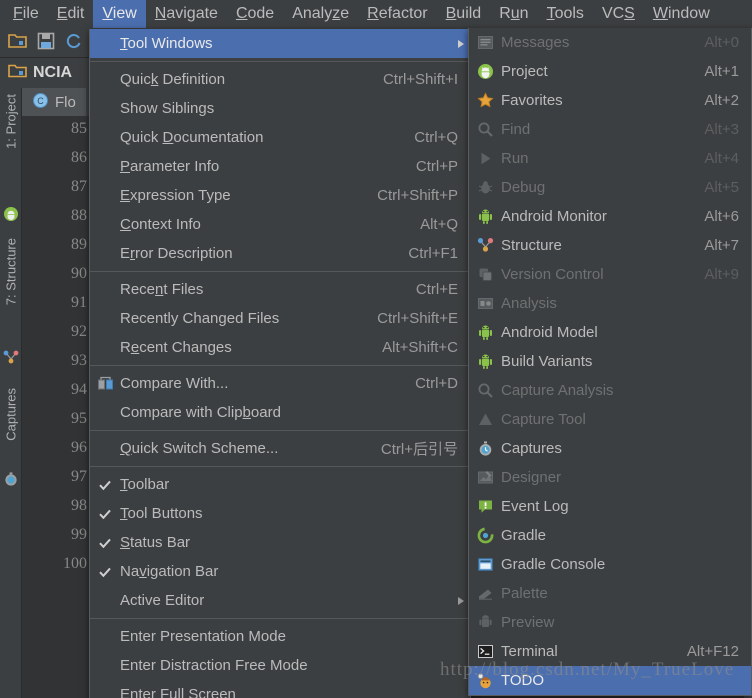 Image resolution: width=752 pixels, height=698 pixels. What do you see at coordinates (173, 79) in the screenshot?
I see `menu-item-label: Quick Definition` at bounding box center [173, 79].